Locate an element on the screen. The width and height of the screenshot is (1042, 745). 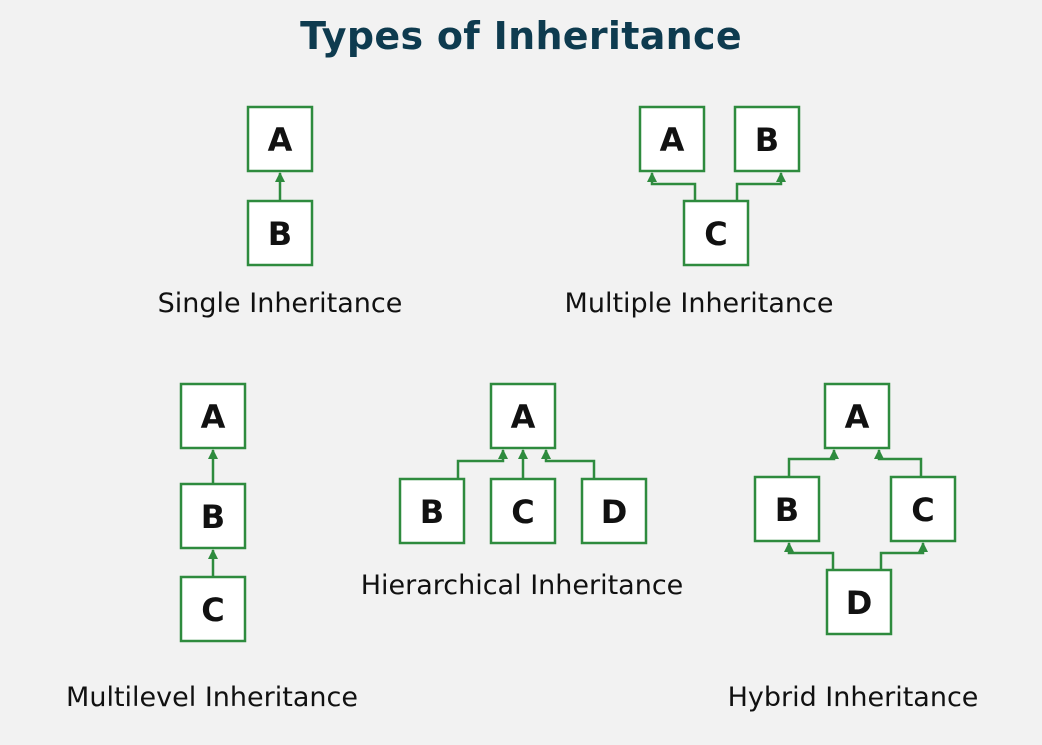
multiple-arrow-c-to-b is located at coordinates (760, 186).